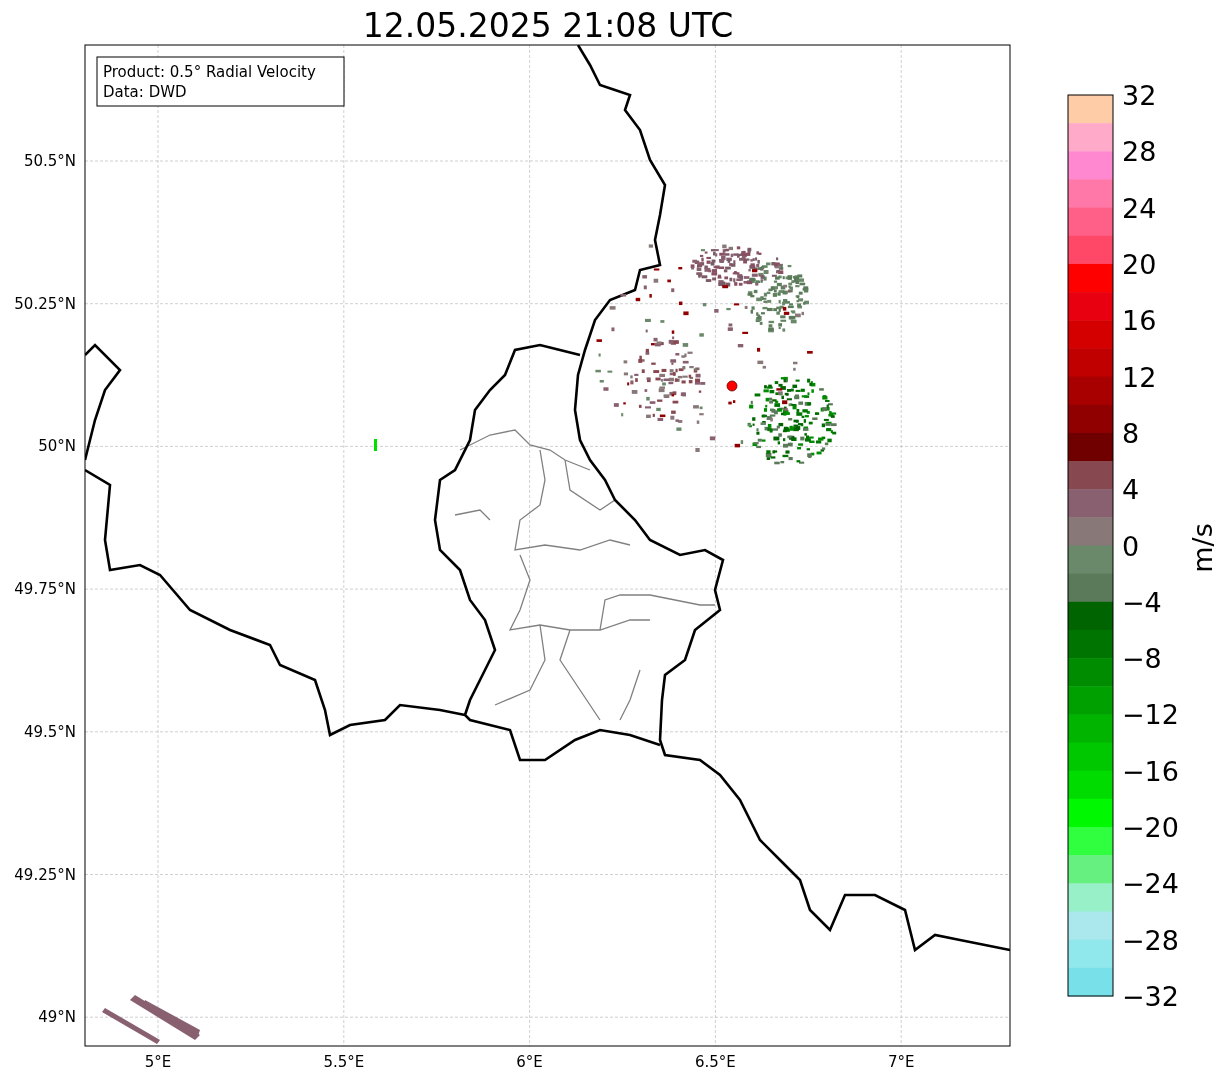  What do you see at coordinates (548, 25) in the screenshot?
I see `chart-title: 12.05.2025 21:08 UTC` at bounding box center [548, 25].